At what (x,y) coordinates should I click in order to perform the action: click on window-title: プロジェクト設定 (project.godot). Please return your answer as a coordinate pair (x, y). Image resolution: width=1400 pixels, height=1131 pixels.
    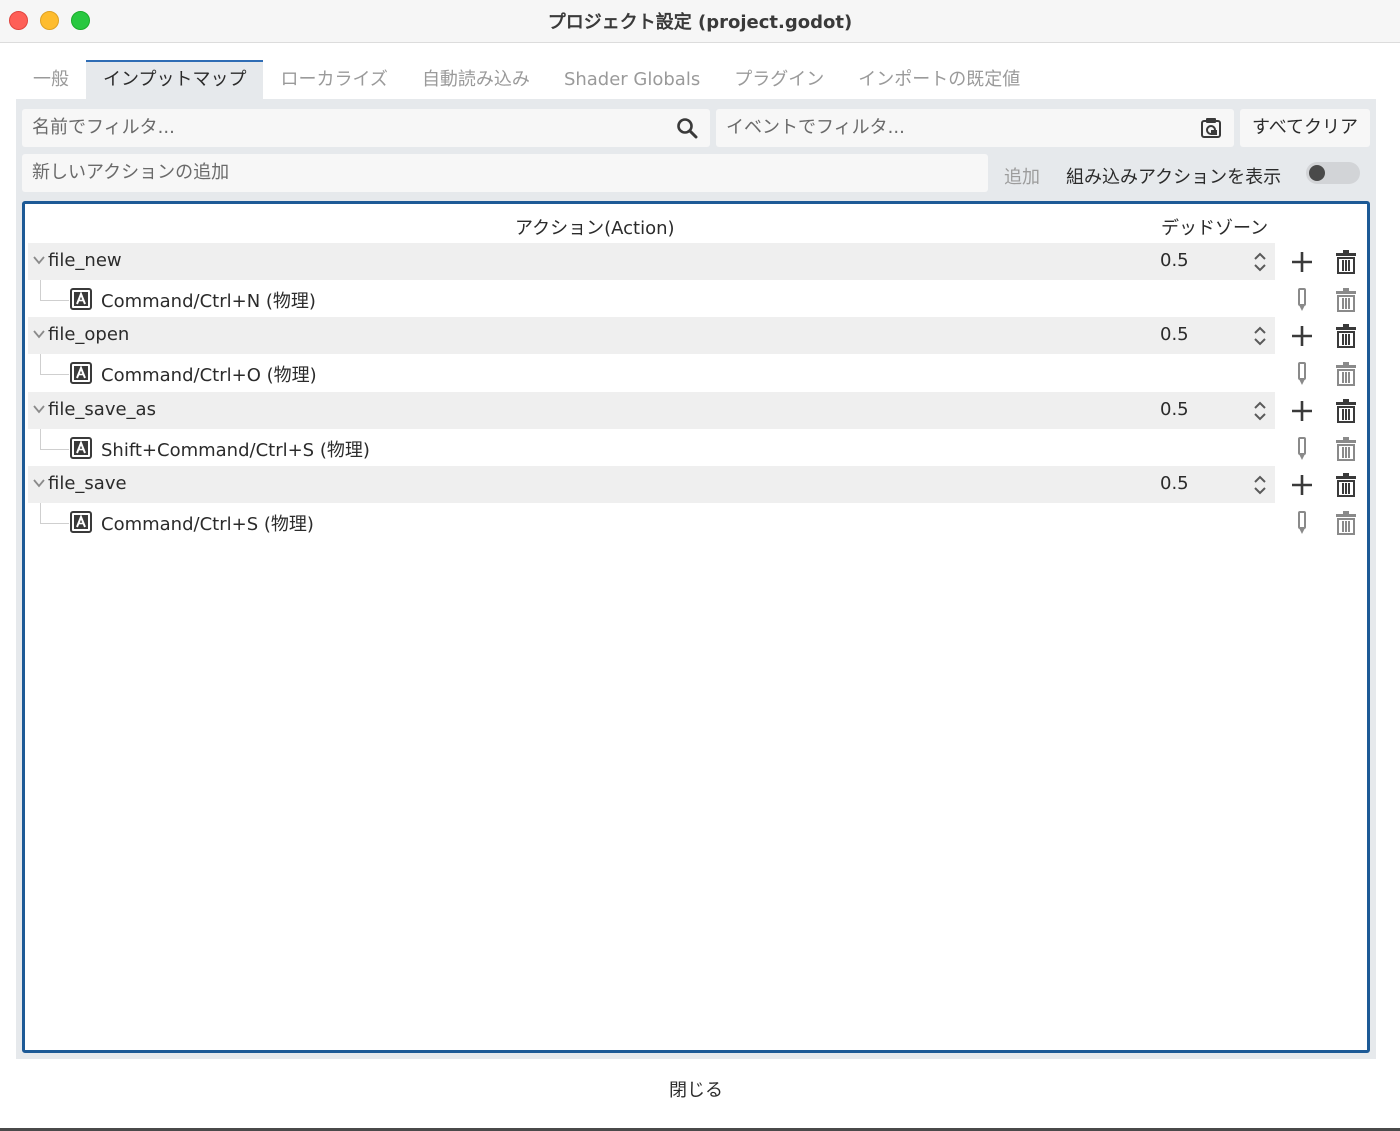
    Looking at the image, I should click on (700, 22).